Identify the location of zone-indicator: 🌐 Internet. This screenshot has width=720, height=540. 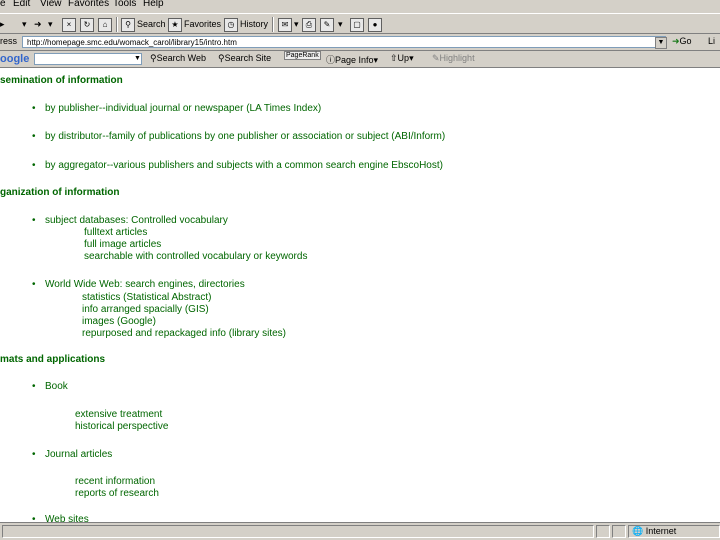
(654, 531).